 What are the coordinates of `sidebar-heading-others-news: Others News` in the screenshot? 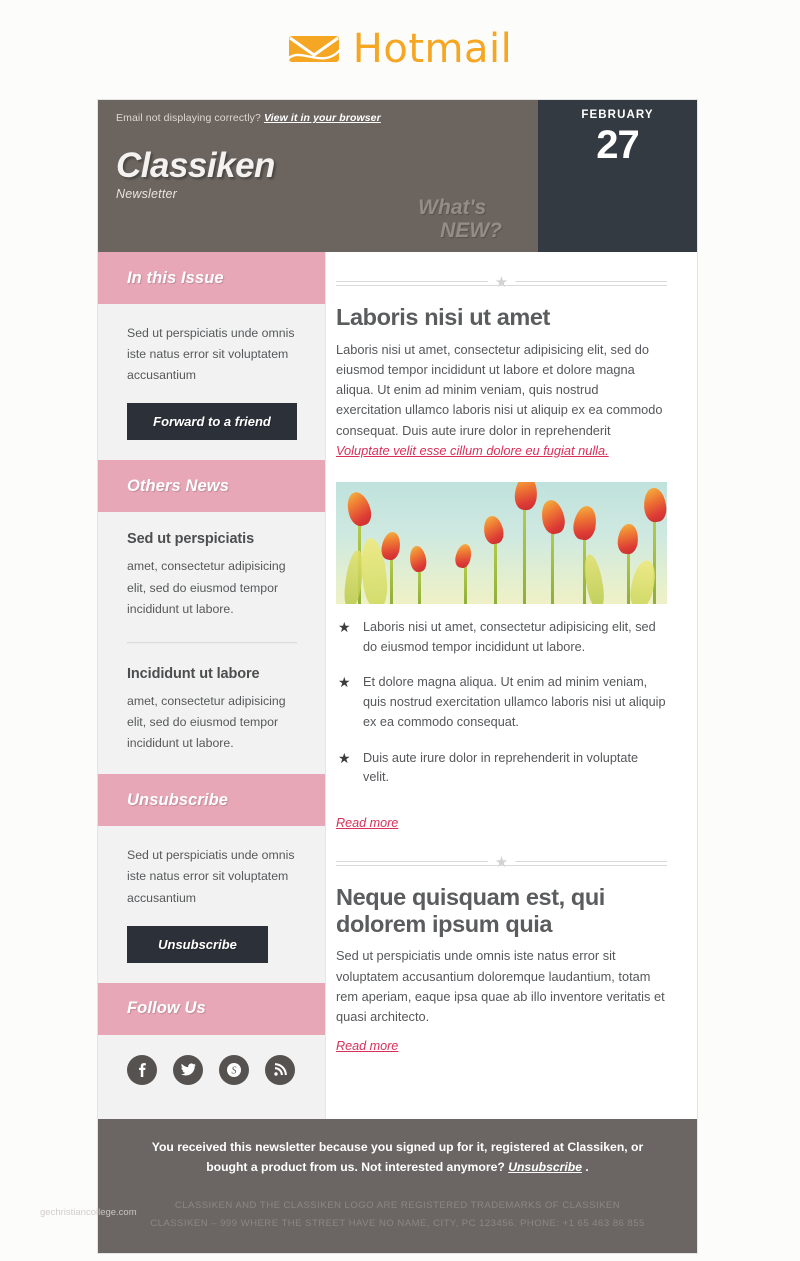 It's located at (211, 486).